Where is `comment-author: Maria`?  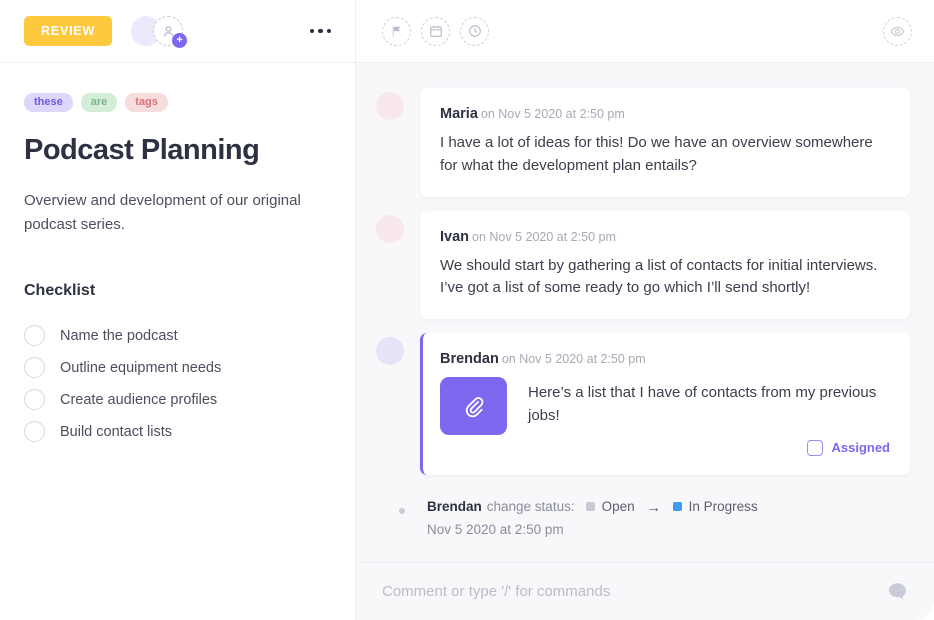
comment-author: Maria is located at coordinates (459, 114).